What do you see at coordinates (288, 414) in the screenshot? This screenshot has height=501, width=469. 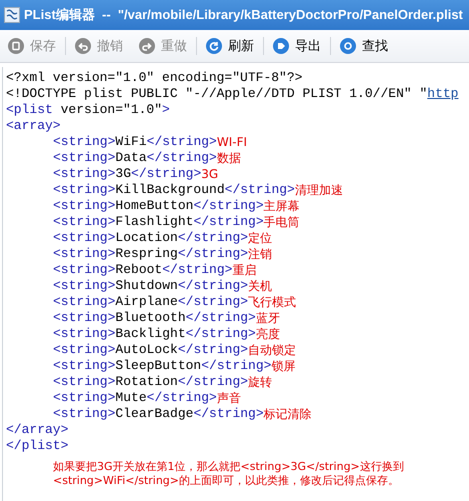 I see `annotation: 标记清除` at bounding box center [288, 414].